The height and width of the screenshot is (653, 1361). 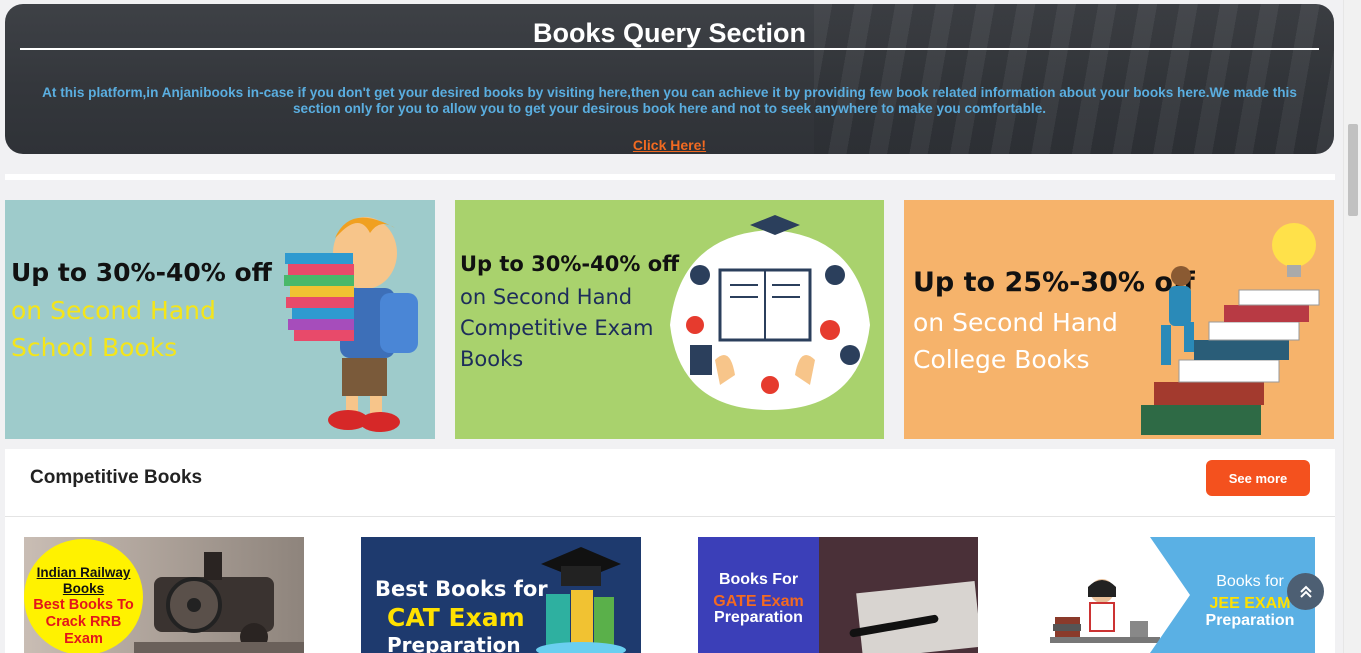 I want to click on click-here-link: Click Here!, so click(x=669, y=145).